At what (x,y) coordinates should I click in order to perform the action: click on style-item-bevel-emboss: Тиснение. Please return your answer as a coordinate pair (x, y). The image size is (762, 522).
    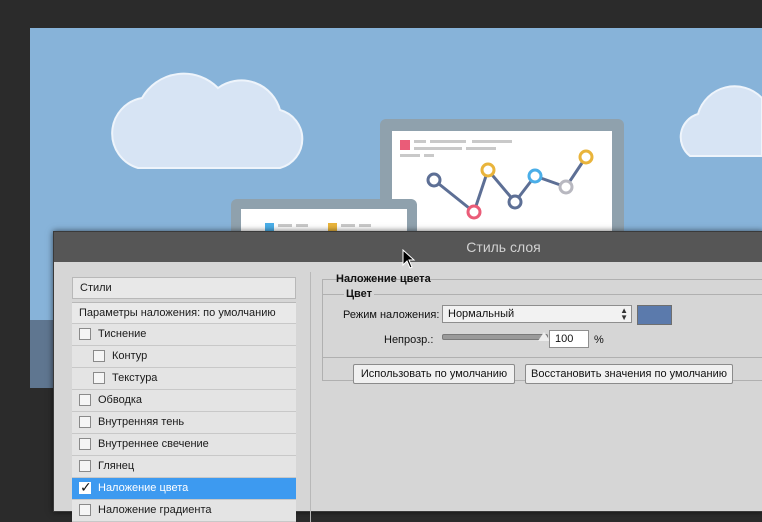
    Looking at the image, I should click on (184, 335).